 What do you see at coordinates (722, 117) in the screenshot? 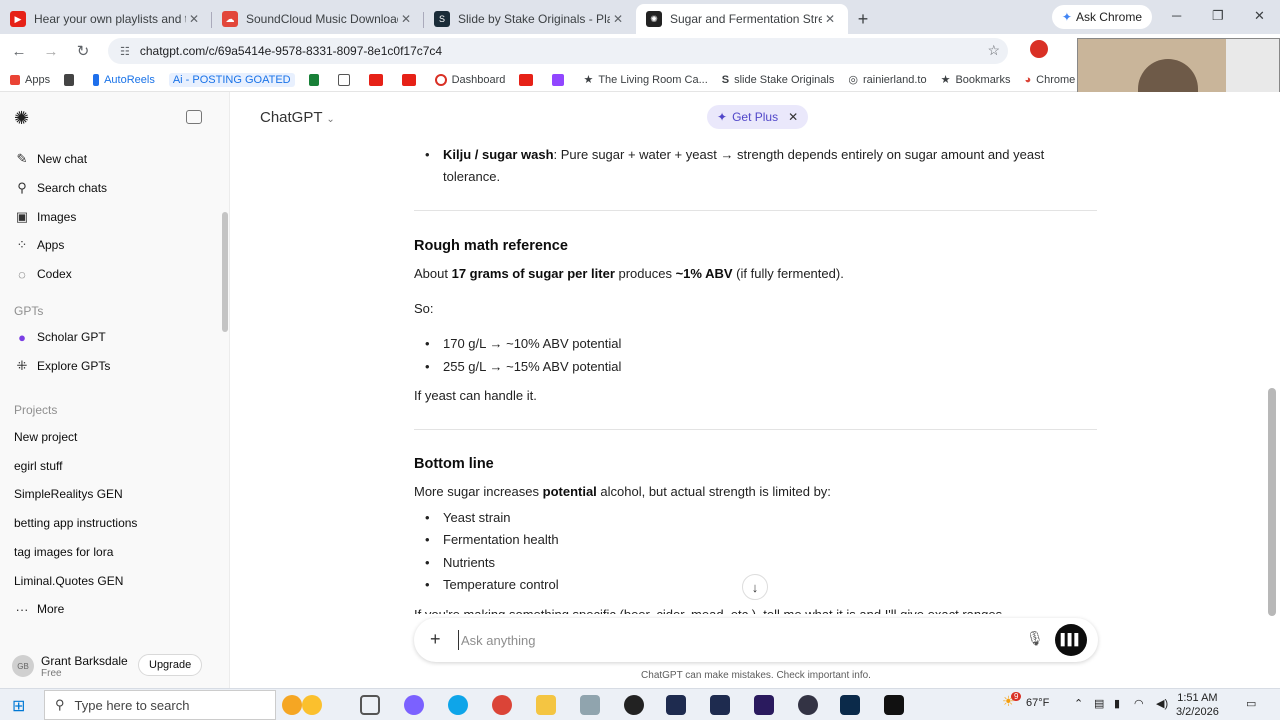
I see `sparkle-icon: ✦` at bounding box center [722, 117].